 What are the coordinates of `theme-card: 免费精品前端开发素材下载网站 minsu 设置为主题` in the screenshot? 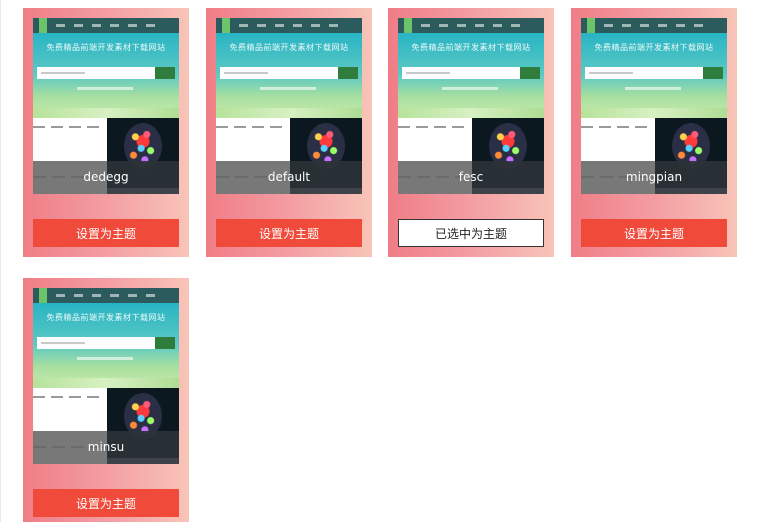 It's located at (106, 400).